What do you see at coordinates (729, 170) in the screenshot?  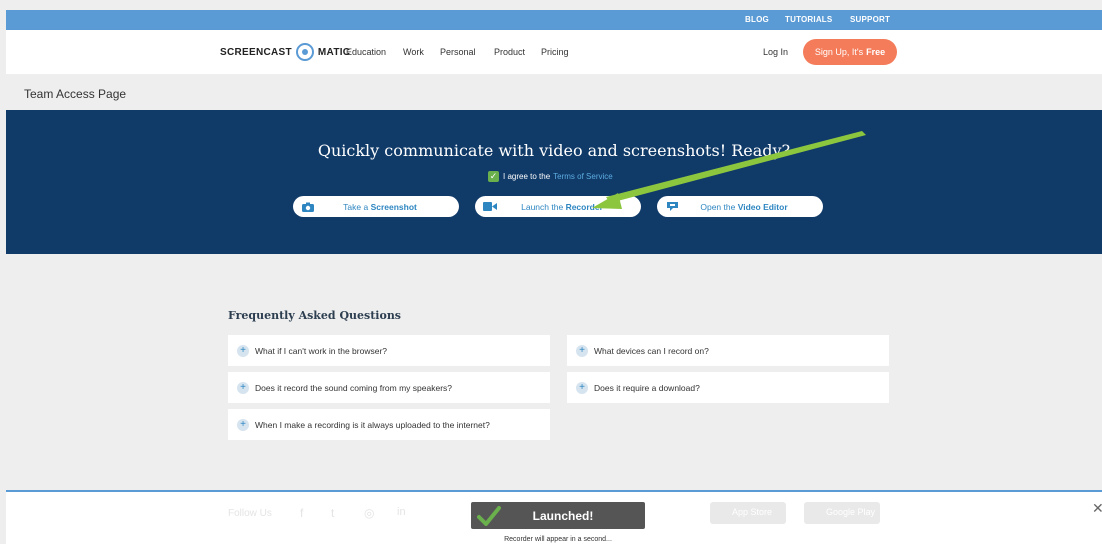 I see `annotation-arrow-icon` at bounding box center [729, 170].